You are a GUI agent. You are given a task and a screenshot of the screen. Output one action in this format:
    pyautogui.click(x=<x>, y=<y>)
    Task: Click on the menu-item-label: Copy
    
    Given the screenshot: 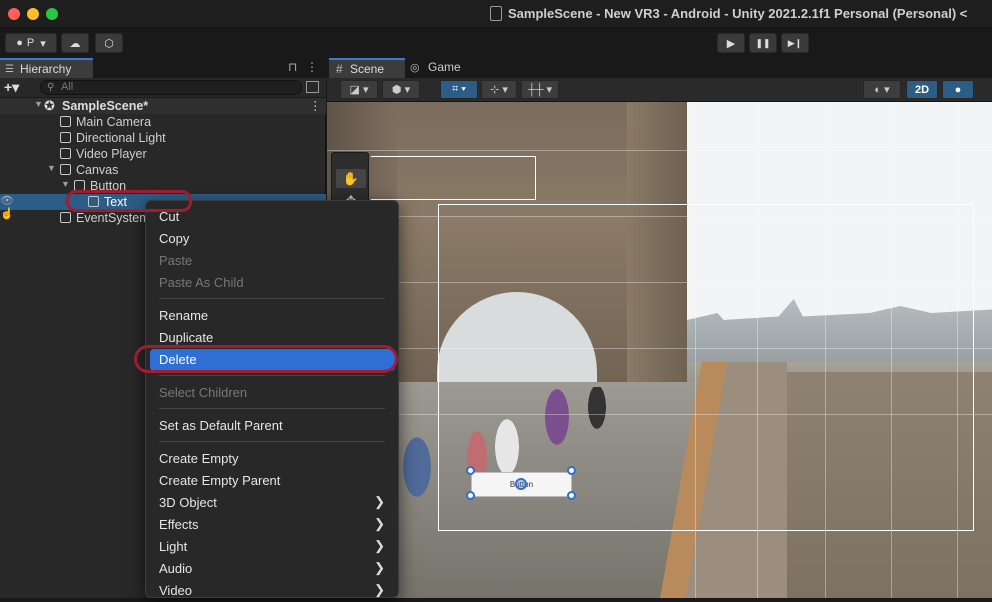 What is the action you would take?
    pyautogui.click(x=174, y=238)
    